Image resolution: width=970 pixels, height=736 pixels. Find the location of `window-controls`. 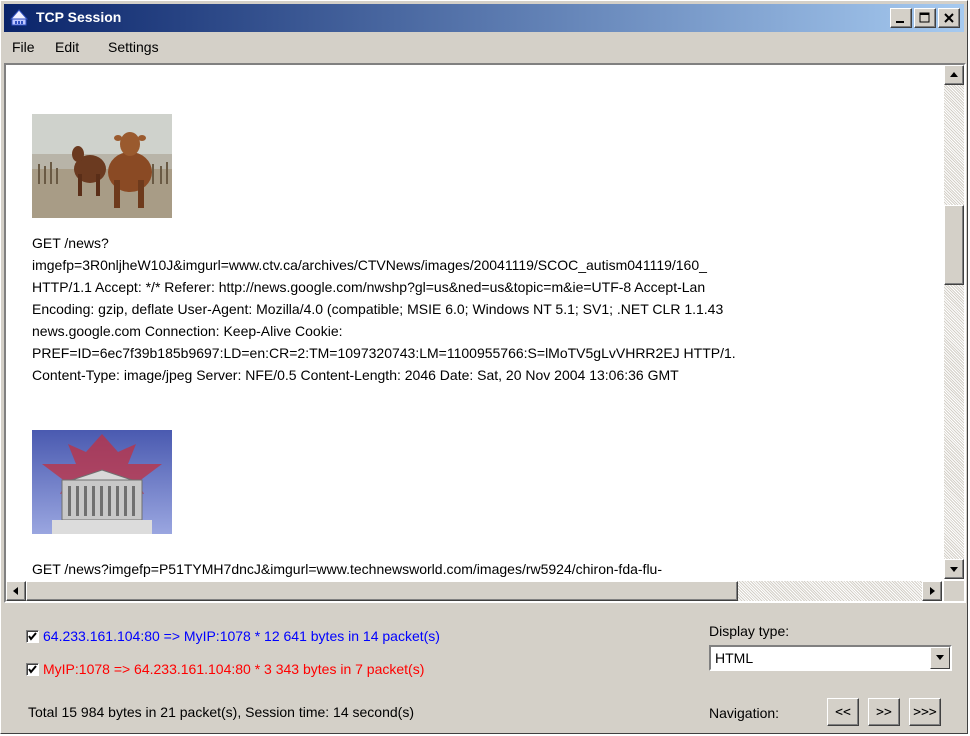

window-controls is located at coordinates (925, 18).